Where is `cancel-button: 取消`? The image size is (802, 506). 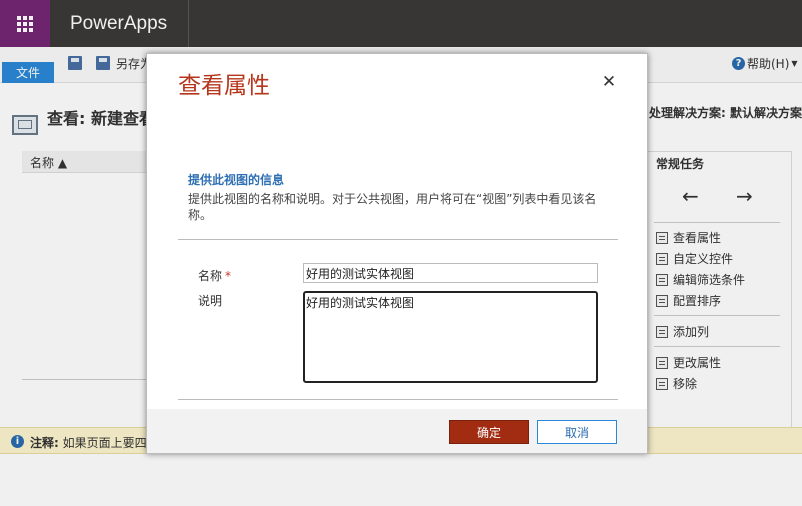
cancel-button: 取消 is located at coordinates (577, 432).